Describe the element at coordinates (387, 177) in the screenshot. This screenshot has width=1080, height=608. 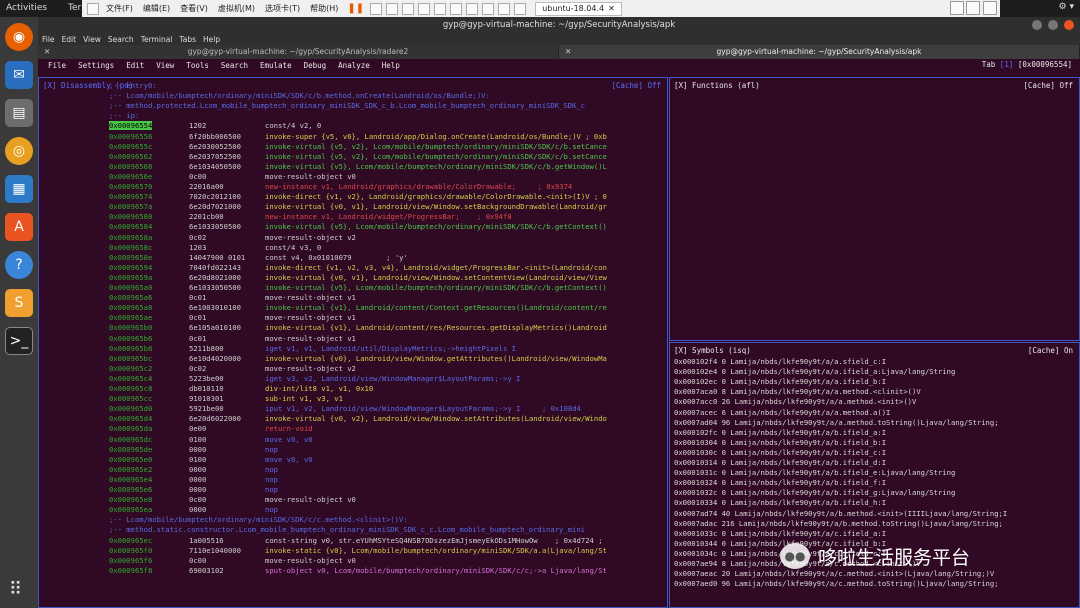
I see `disasm-row: 0x0009656e 0c00 move-result-object v0` at that location.